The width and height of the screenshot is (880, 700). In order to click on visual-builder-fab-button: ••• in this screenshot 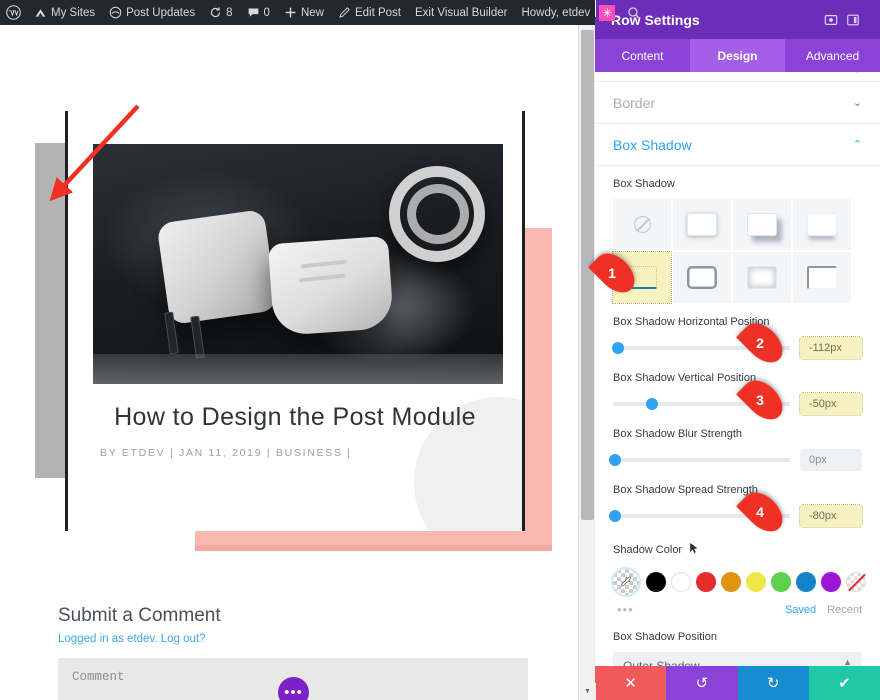, I will do `click(293, 688)`.